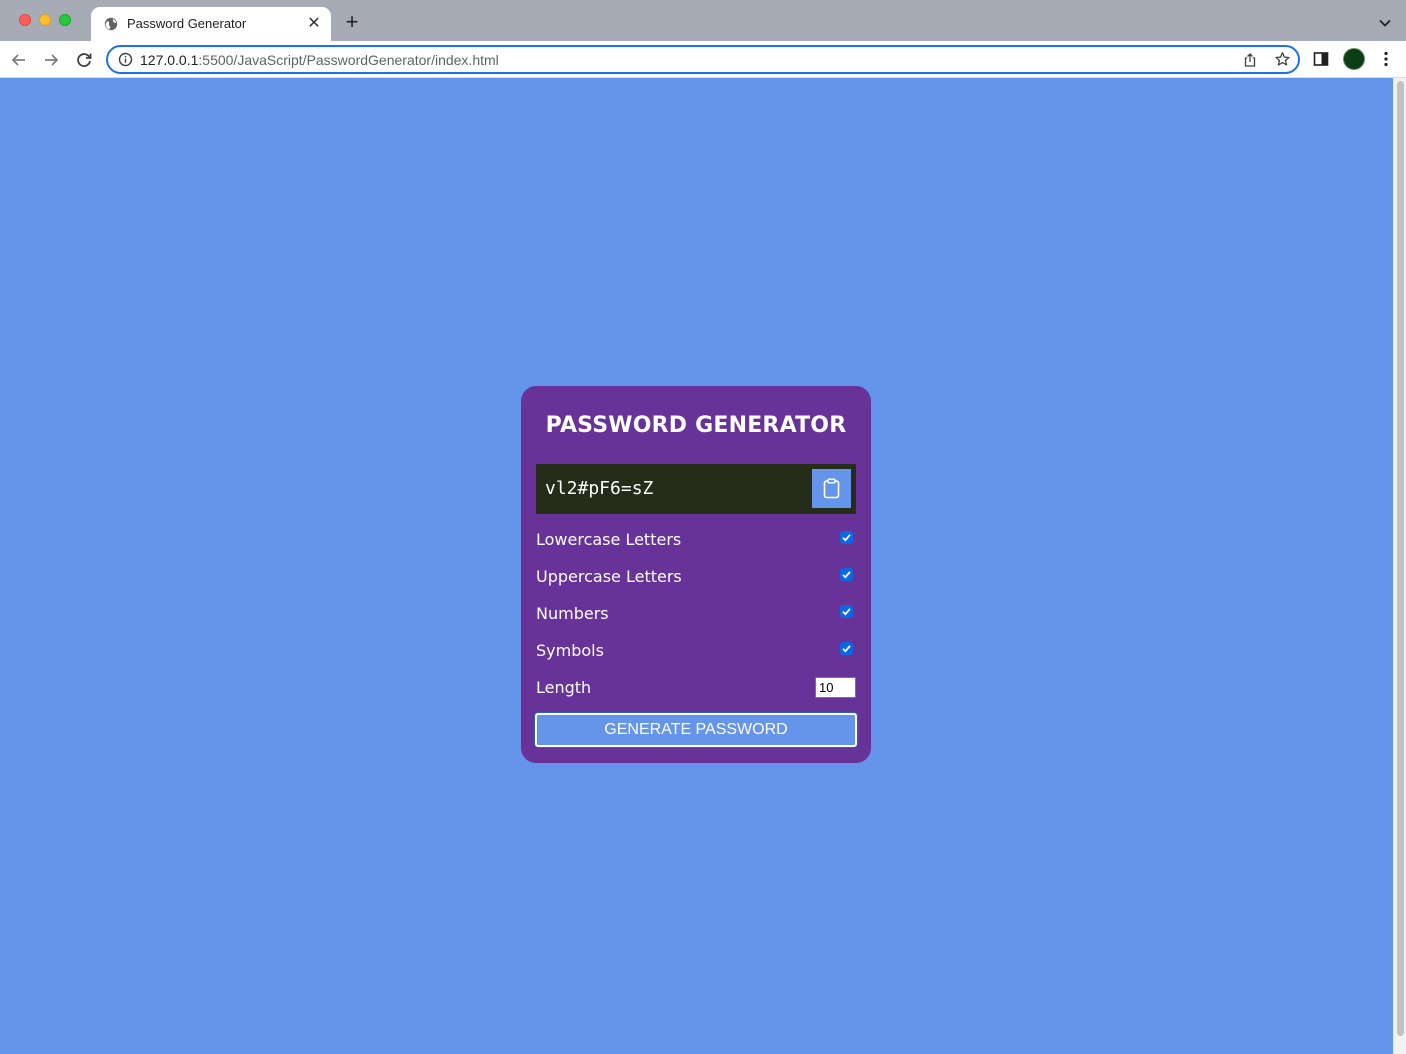  Describe the element at coordinates (572, 613) in the screenshot. I see `numbers-label: Numbers` at that location.